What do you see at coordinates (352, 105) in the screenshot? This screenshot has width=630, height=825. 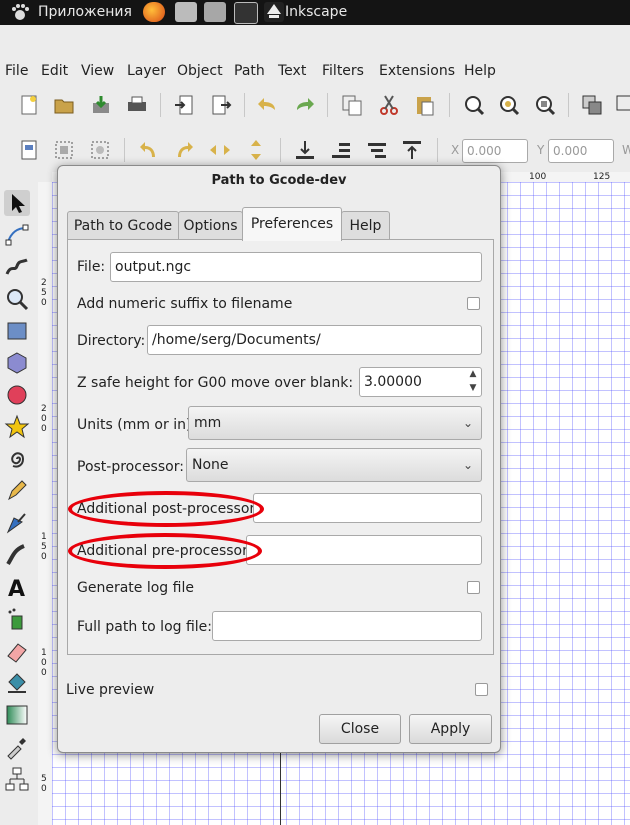 I see `duplicate-icon` at bounding box center [352, 105].